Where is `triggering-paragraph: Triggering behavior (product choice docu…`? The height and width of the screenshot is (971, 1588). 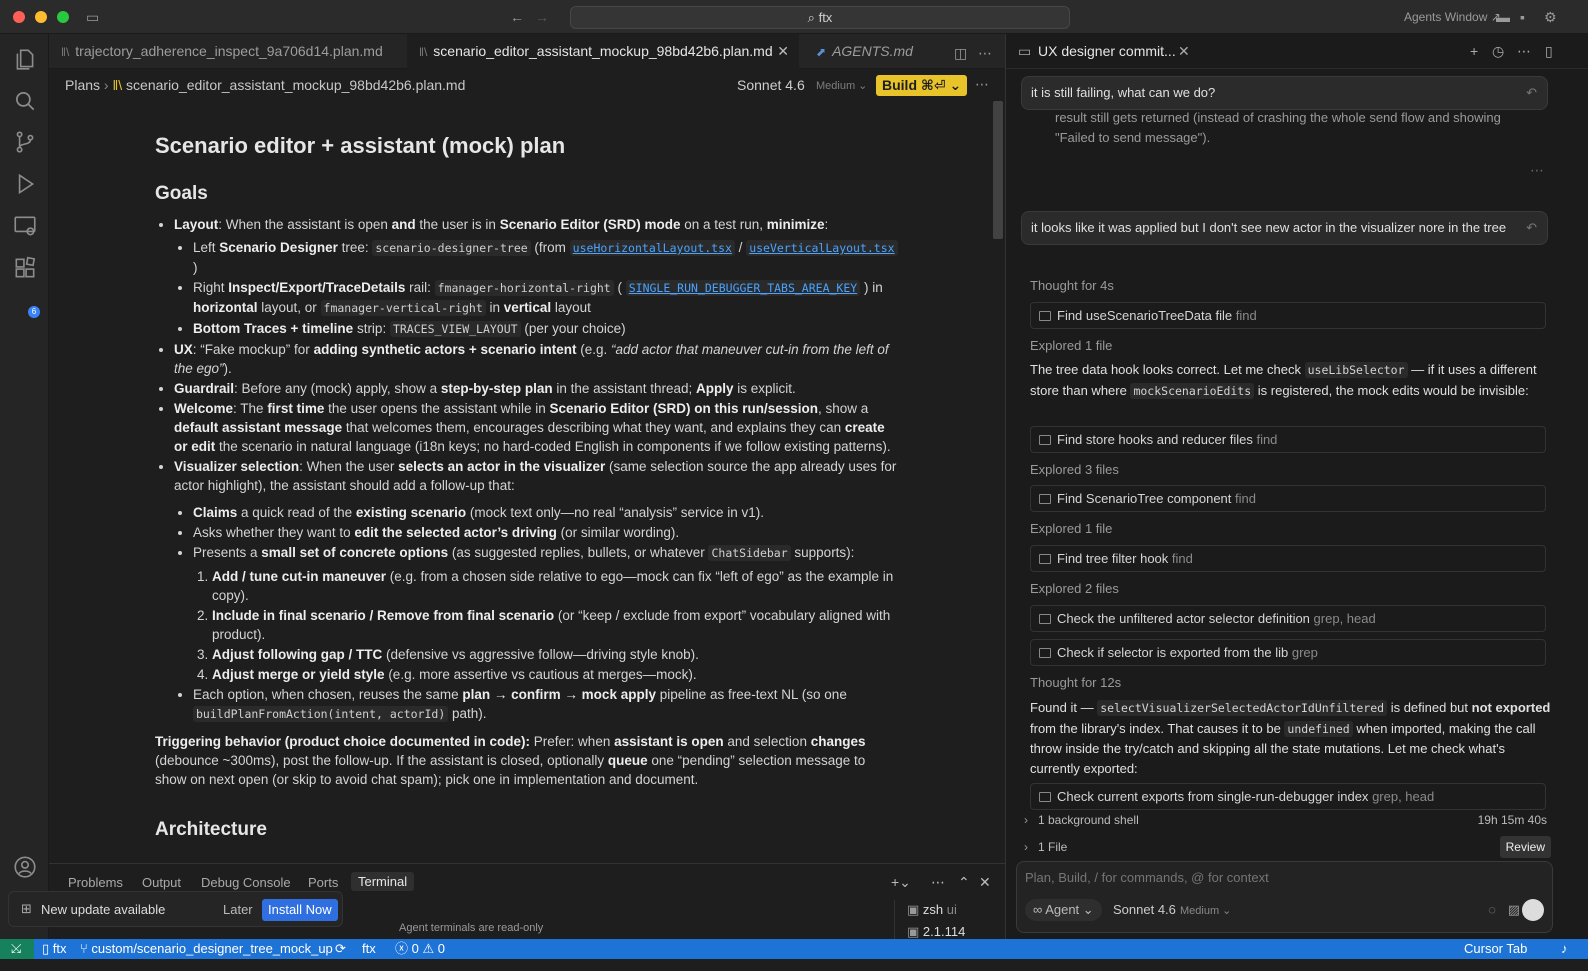
triggering-paragraph: Triggering behavior (product choice docu… is located at coordinates (510, 760).